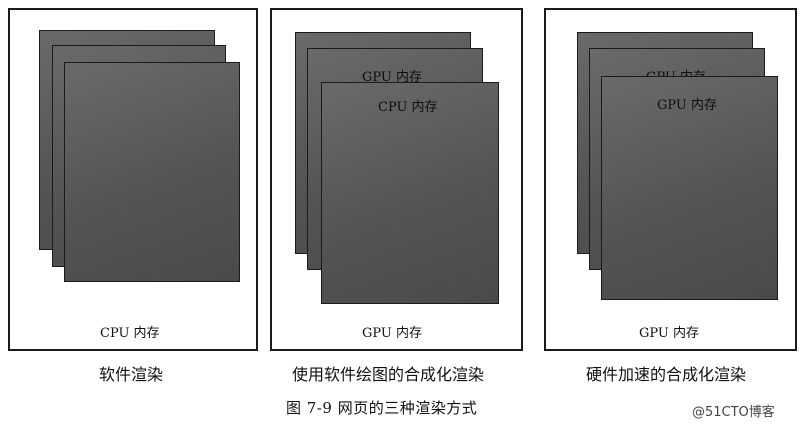 The width and height of the screenshot is (800, 425). I want to click on figure-caption: 图 7-9 网页的三种渲染方式, so click(382, 408).